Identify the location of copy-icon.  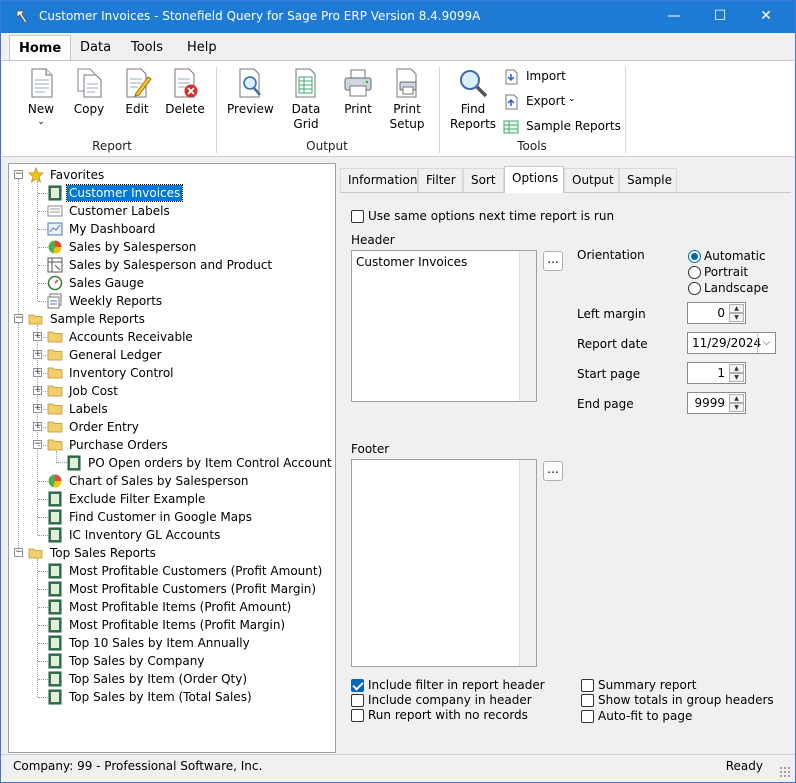
(89, 83).